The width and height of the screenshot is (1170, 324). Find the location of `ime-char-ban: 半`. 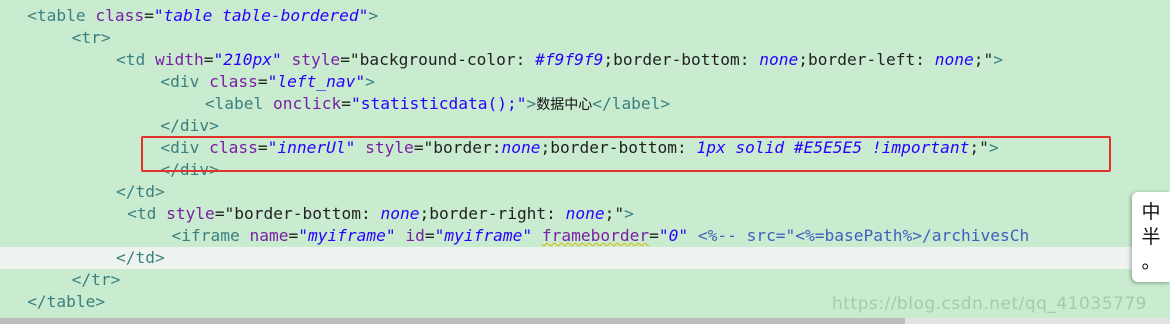

ime-char-ban: 半 is located at coordinates (1151, 236).